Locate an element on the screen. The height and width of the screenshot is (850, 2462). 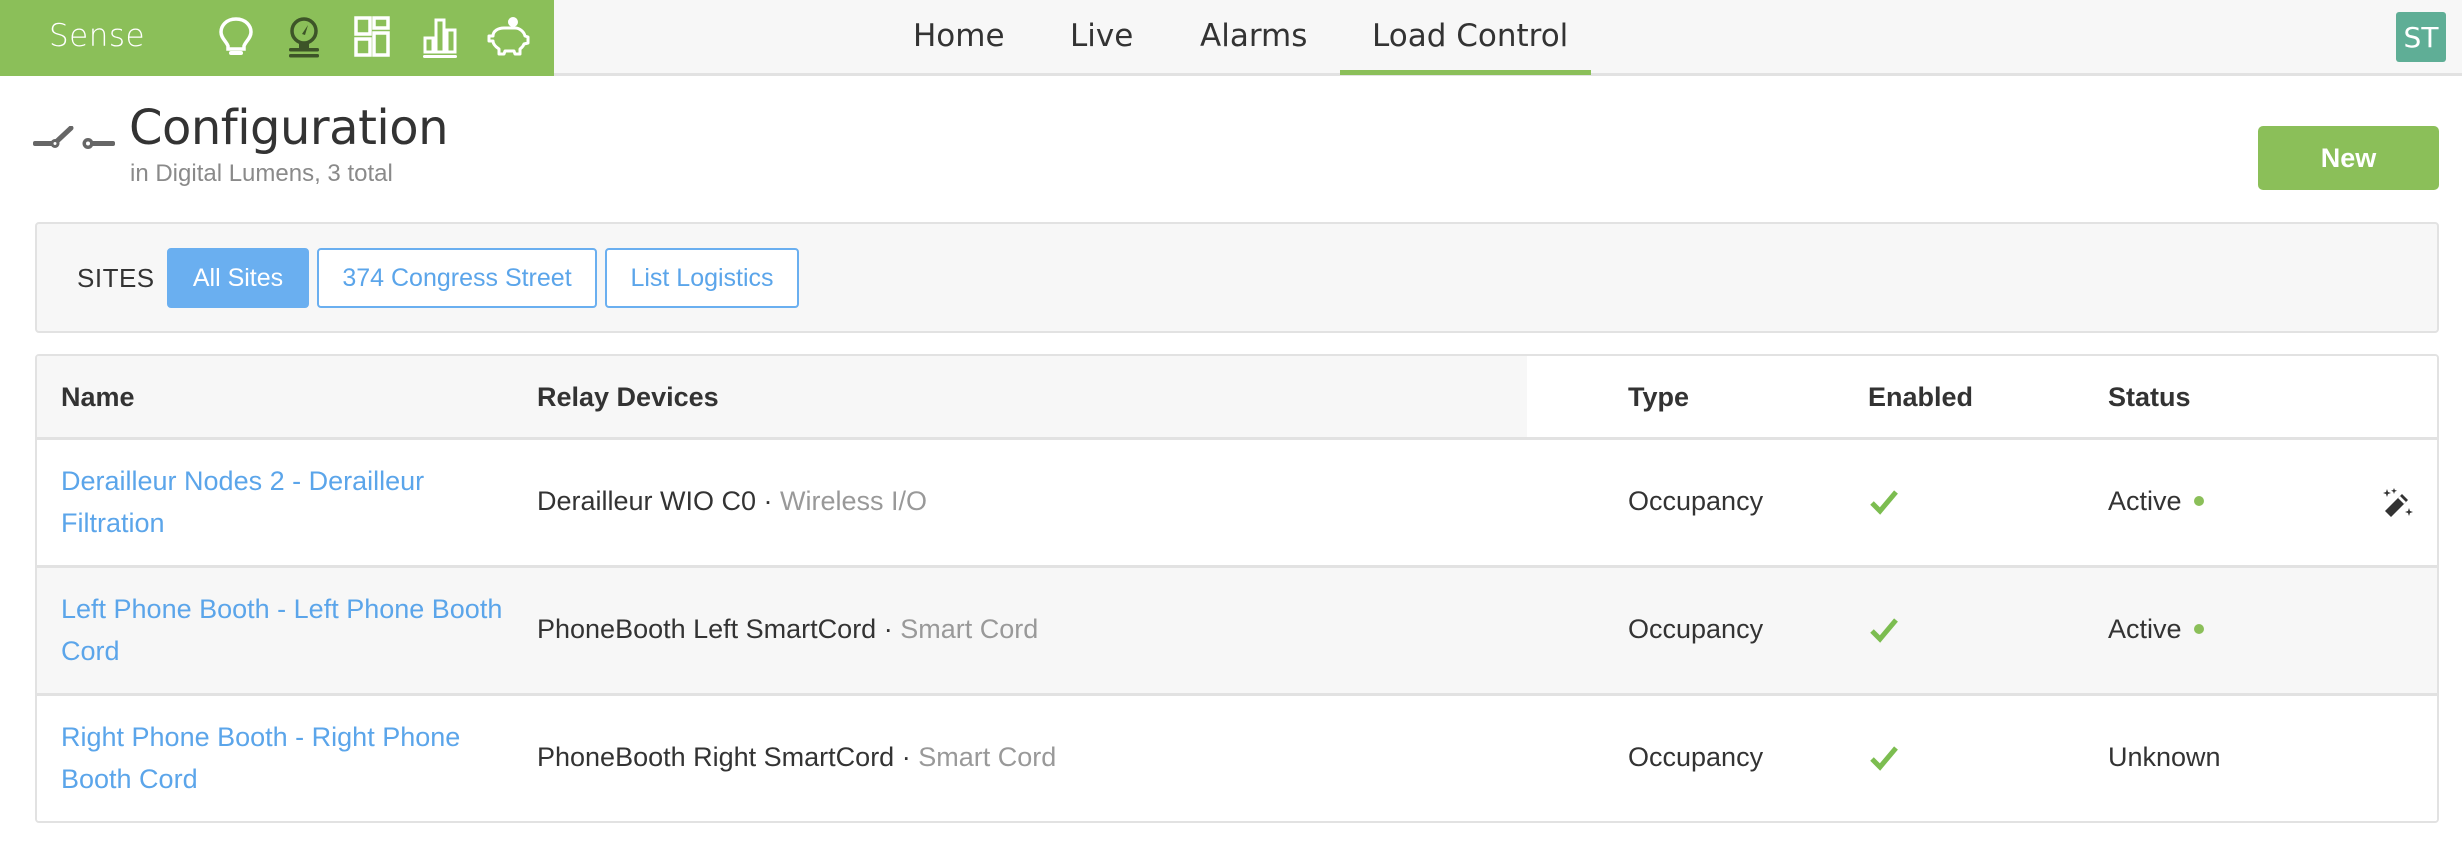
brand-logo: Sense is located at coordinates (97, 36).